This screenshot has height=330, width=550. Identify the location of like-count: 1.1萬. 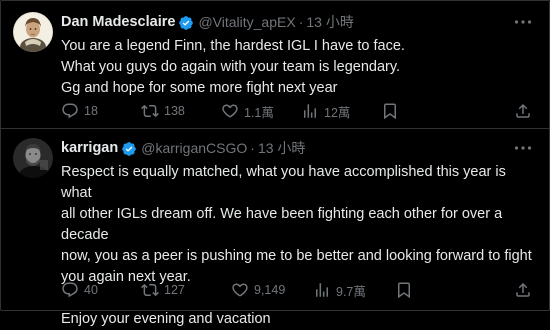
(259, 112).